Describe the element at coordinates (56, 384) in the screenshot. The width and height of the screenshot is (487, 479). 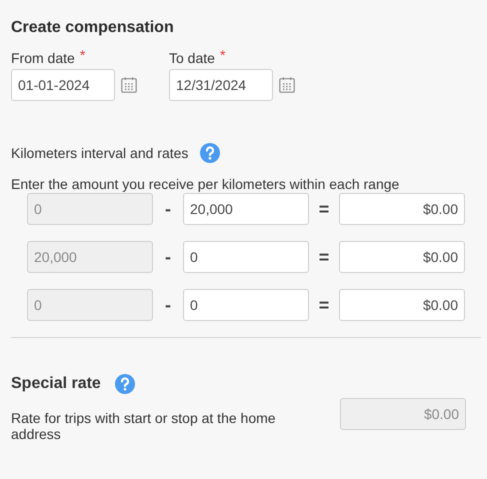
I see `section-title: Special rate` at that location.